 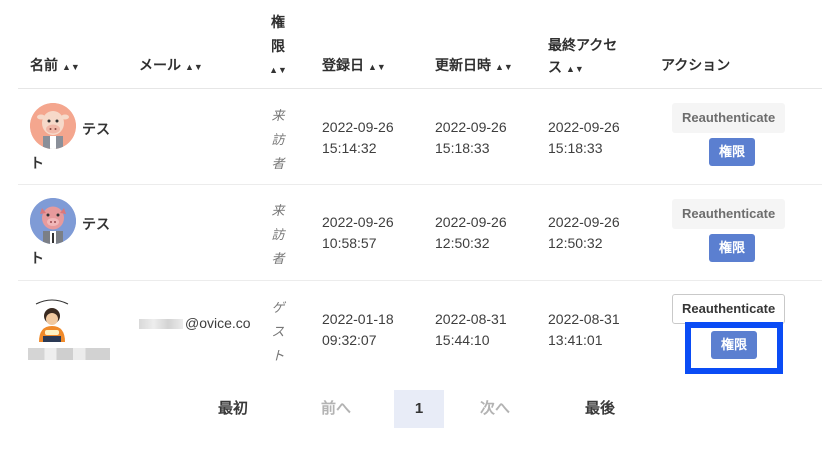 What do you see at coordinates (471, 329) in the screenshot?
I see `updated-date: 2022-08-31 15:44:10` at bounding box center [471, 329].